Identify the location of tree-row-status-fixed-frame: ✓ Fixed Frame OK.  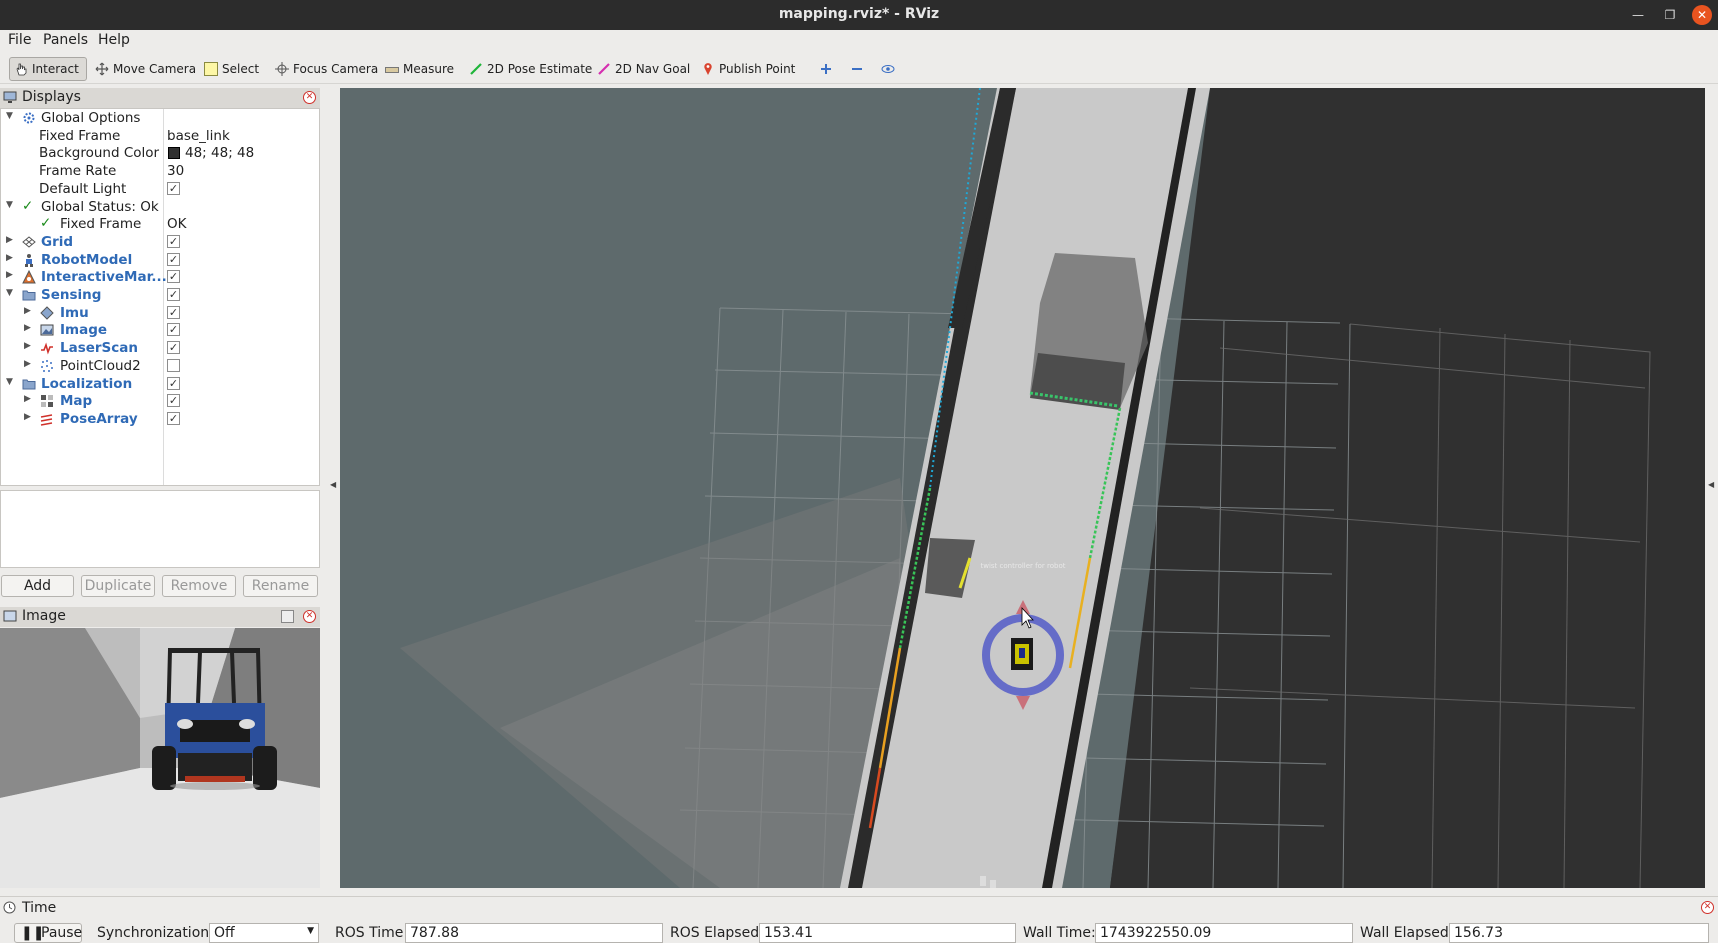
(160, 224).